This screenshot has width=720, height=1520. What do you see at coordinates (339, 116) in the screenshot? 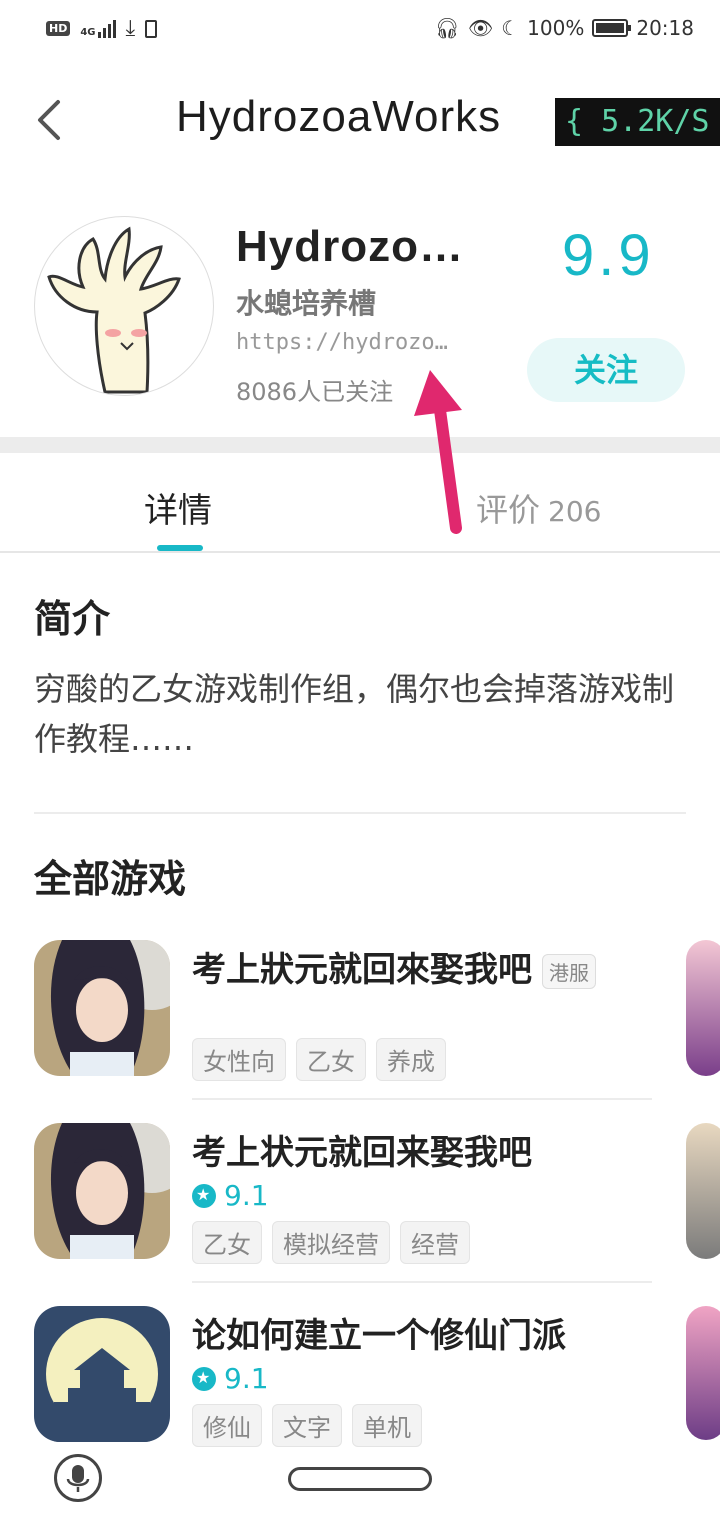
I see `page-title: HydrozoaWorks` at bounding box center [339, 116].